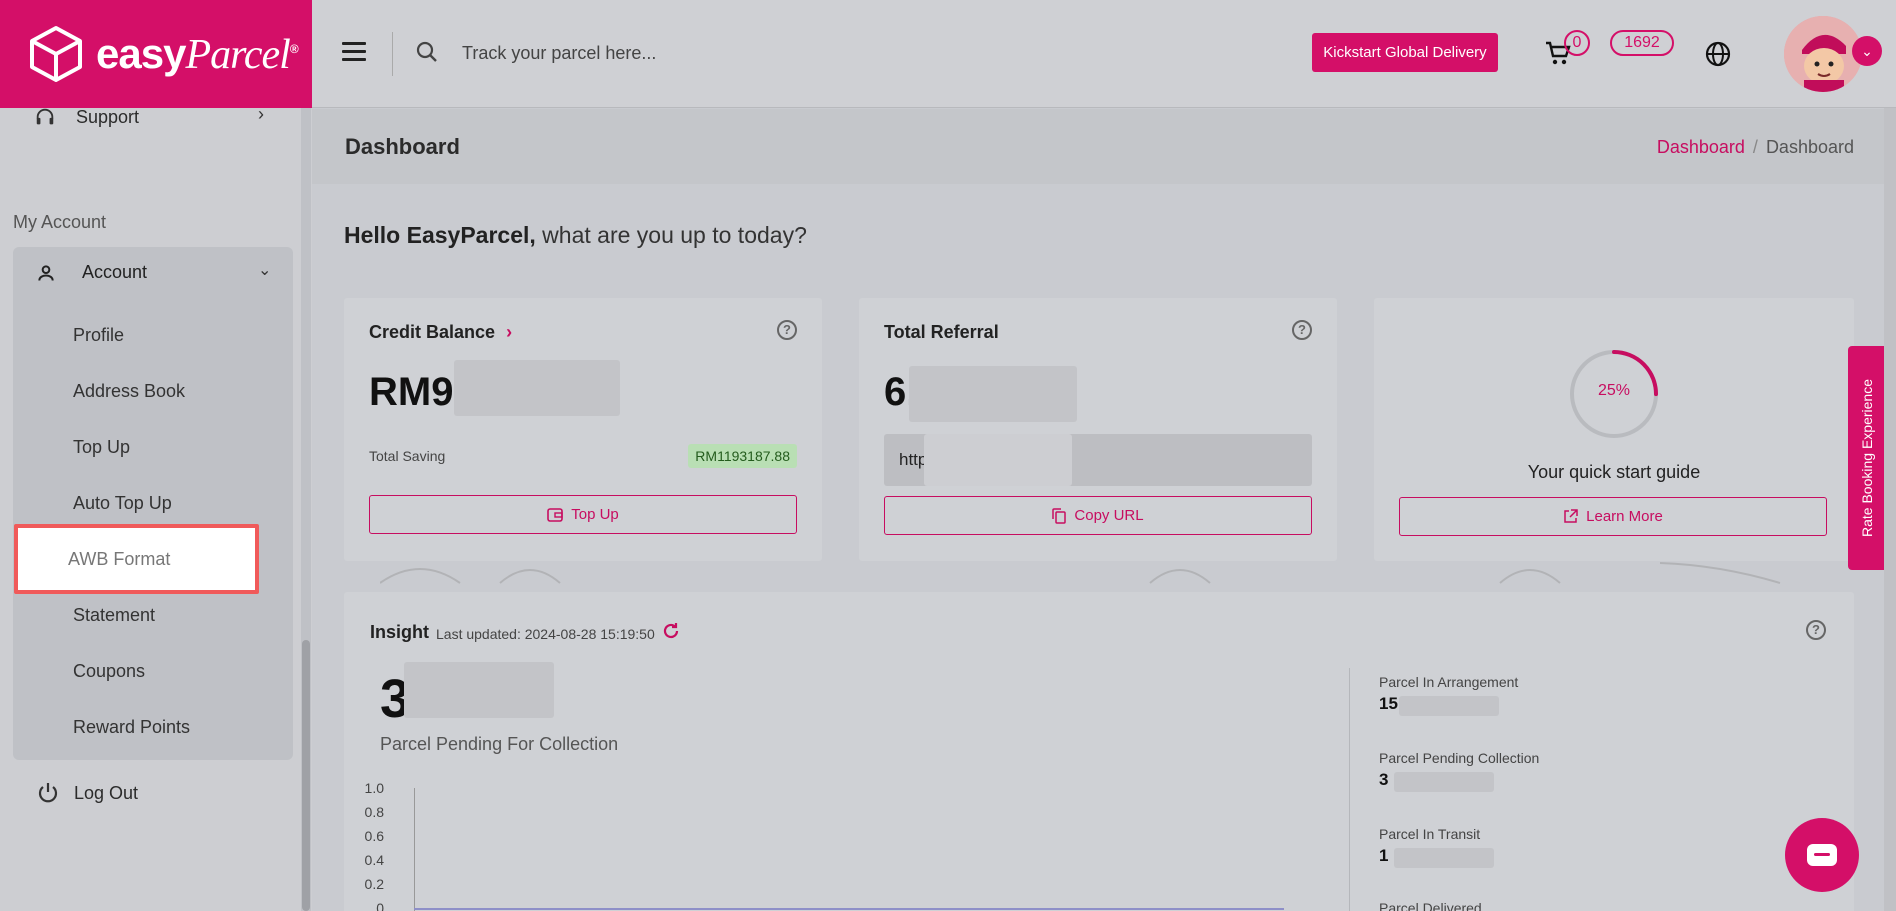 This screenshot has width=1896, height=911. Describe the element at coordinates (1642, 43) in the screenshot. I see `notification-count-badge: 1692` at that location.